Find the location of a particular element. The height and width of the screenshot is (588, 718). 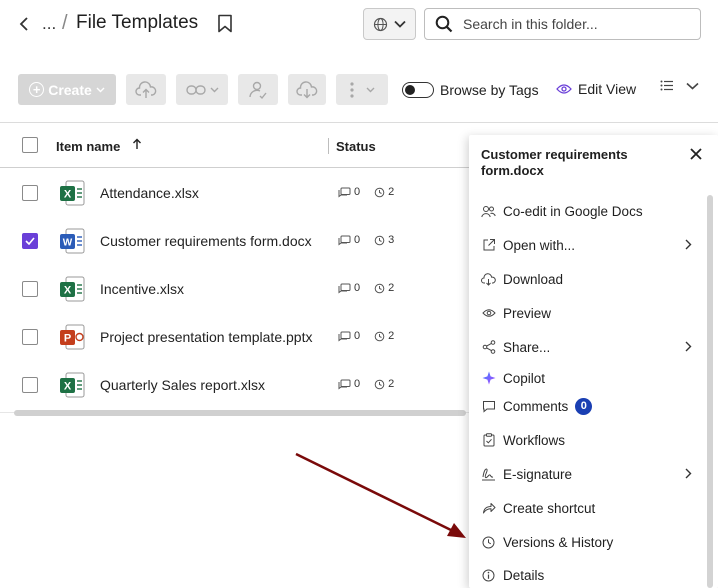

menu-item-label: Workflows is located at coordinates (534, 440).